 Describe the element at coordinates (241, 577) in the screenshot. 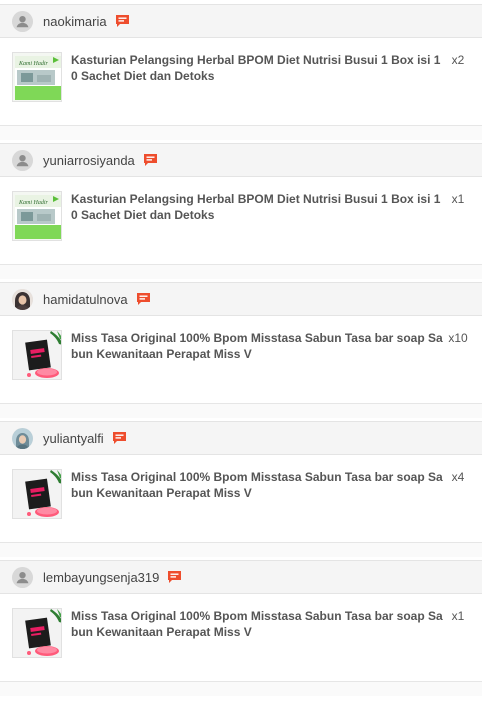

I see `order-header: lembayungsenja319` at that location.